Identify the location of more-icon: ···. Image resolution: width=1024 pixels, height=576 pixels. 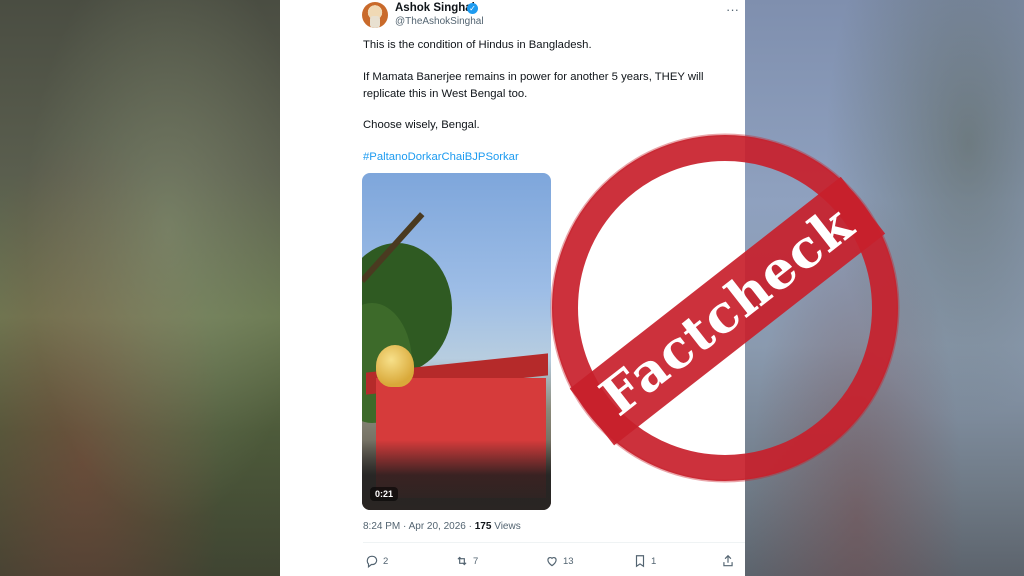
(732, 9).